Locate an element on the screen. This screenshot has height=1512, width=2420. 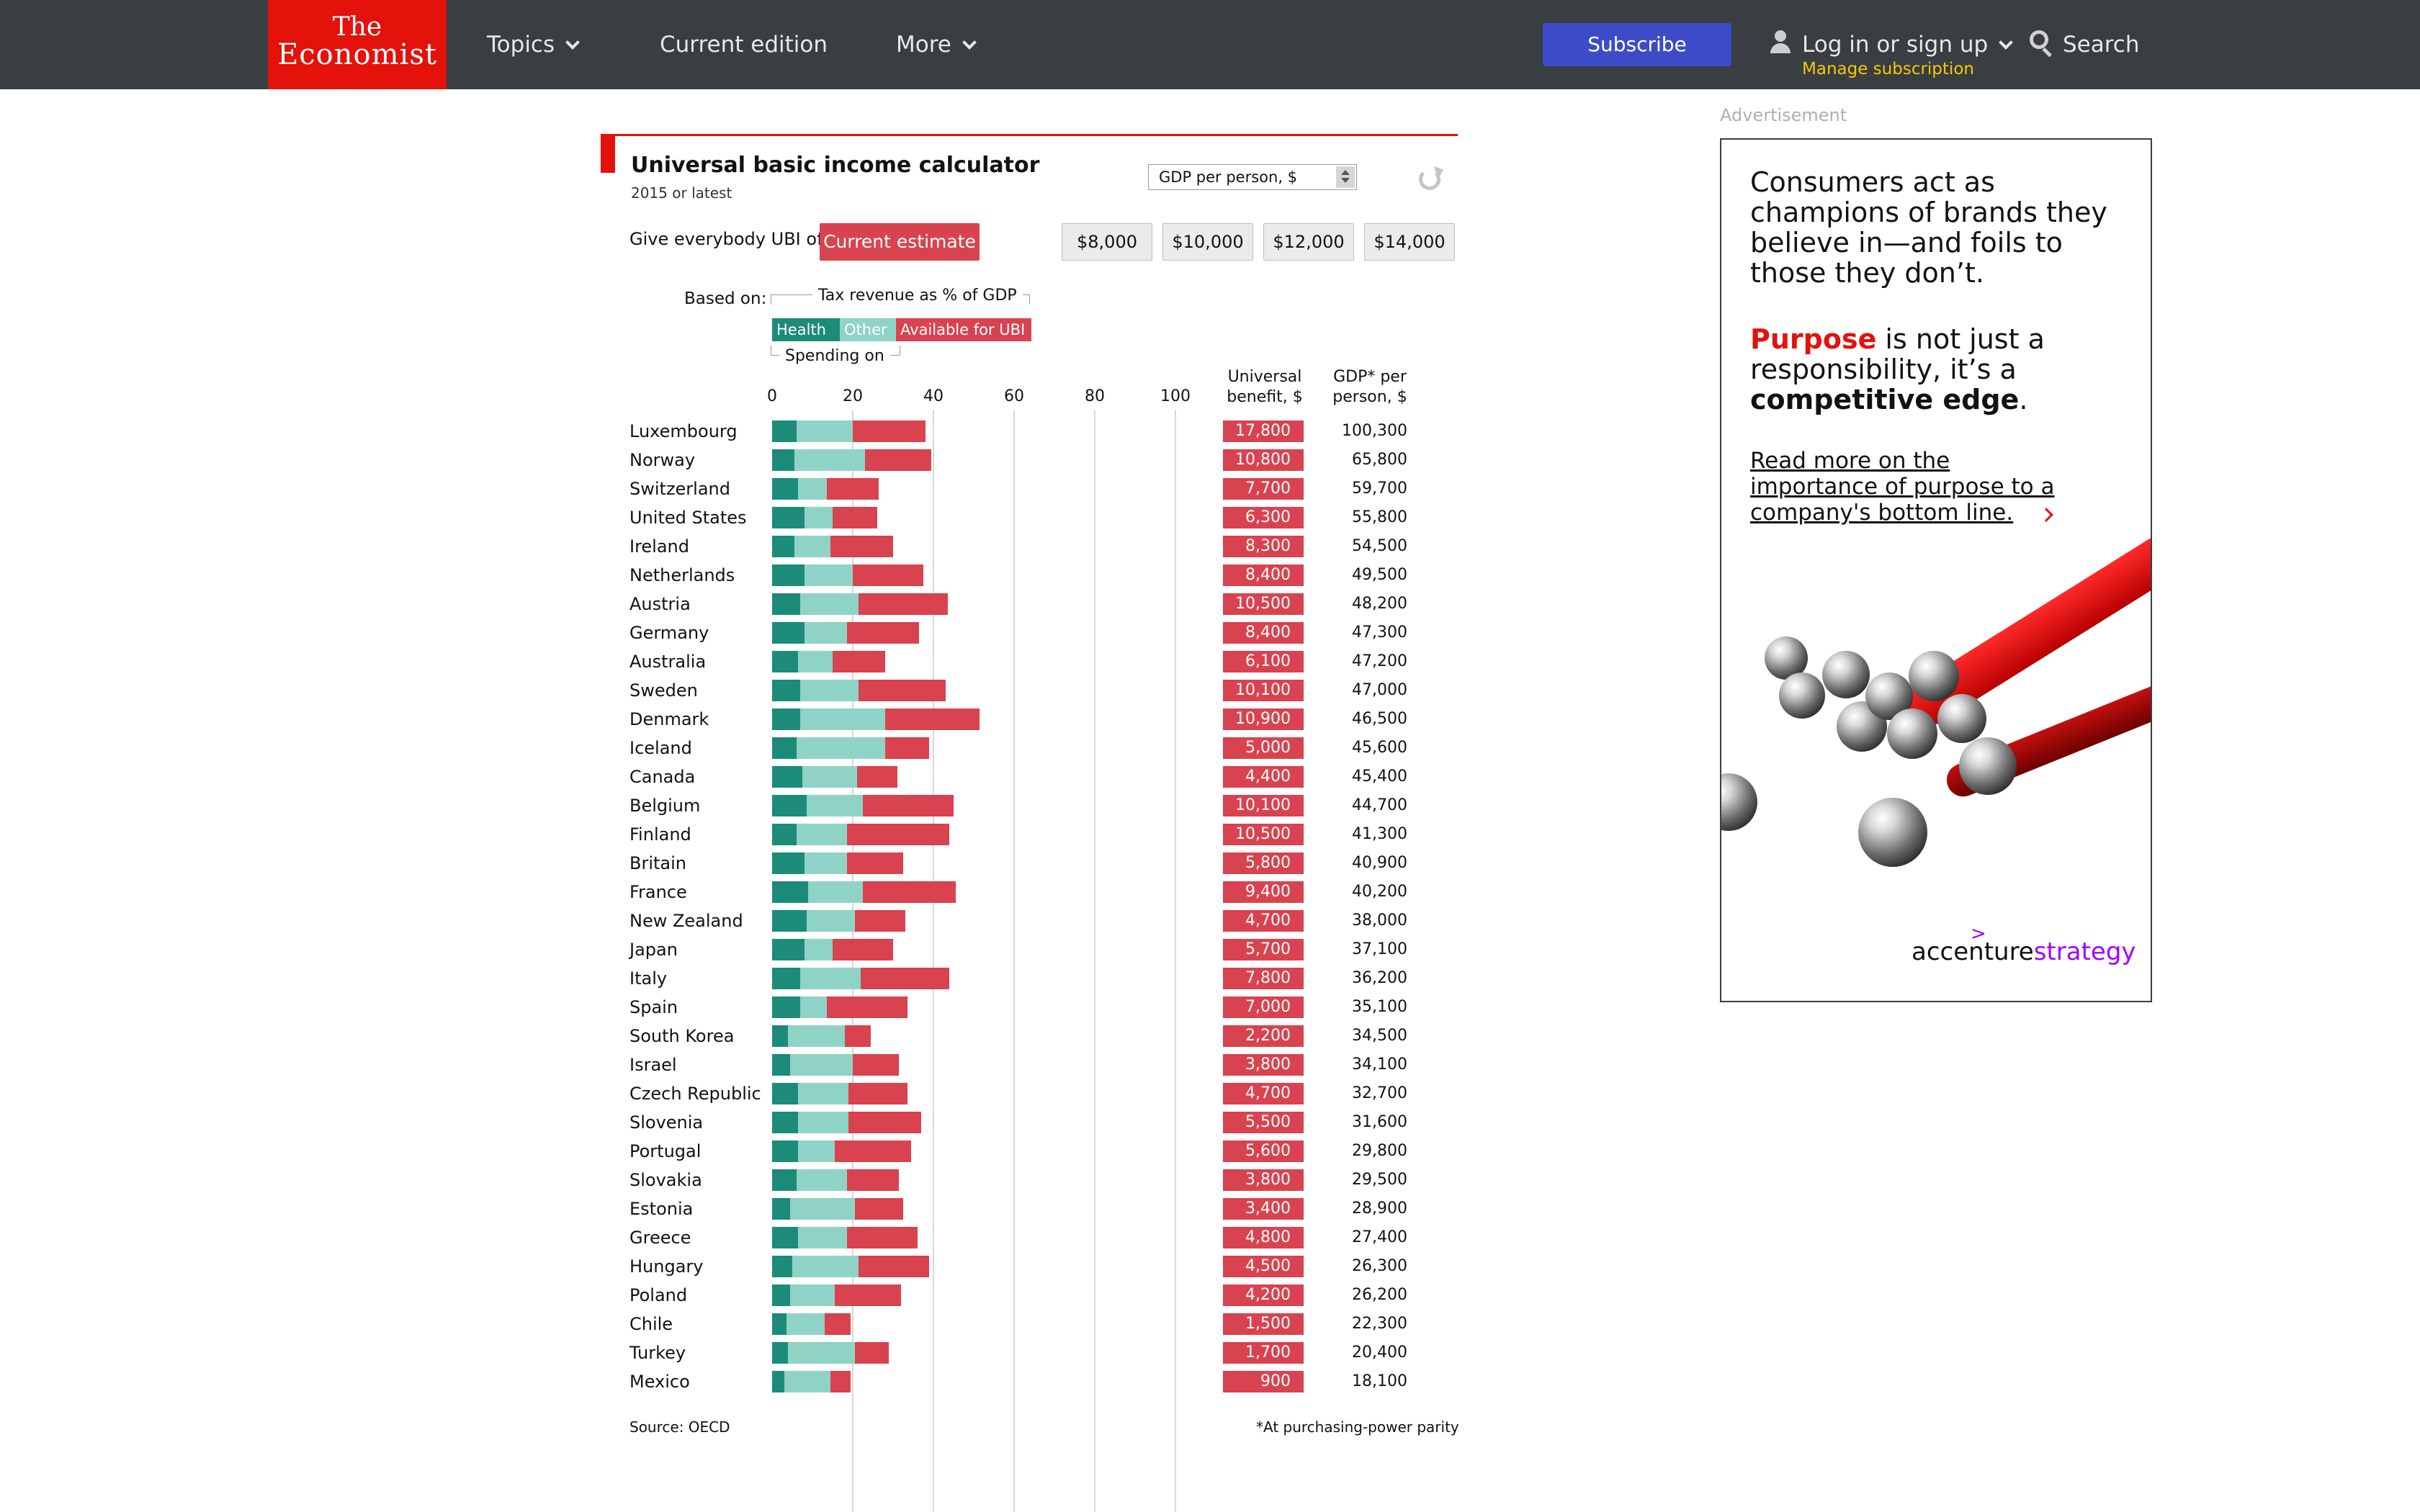
nav-topics: Topics is located at coordinates (534, 44).